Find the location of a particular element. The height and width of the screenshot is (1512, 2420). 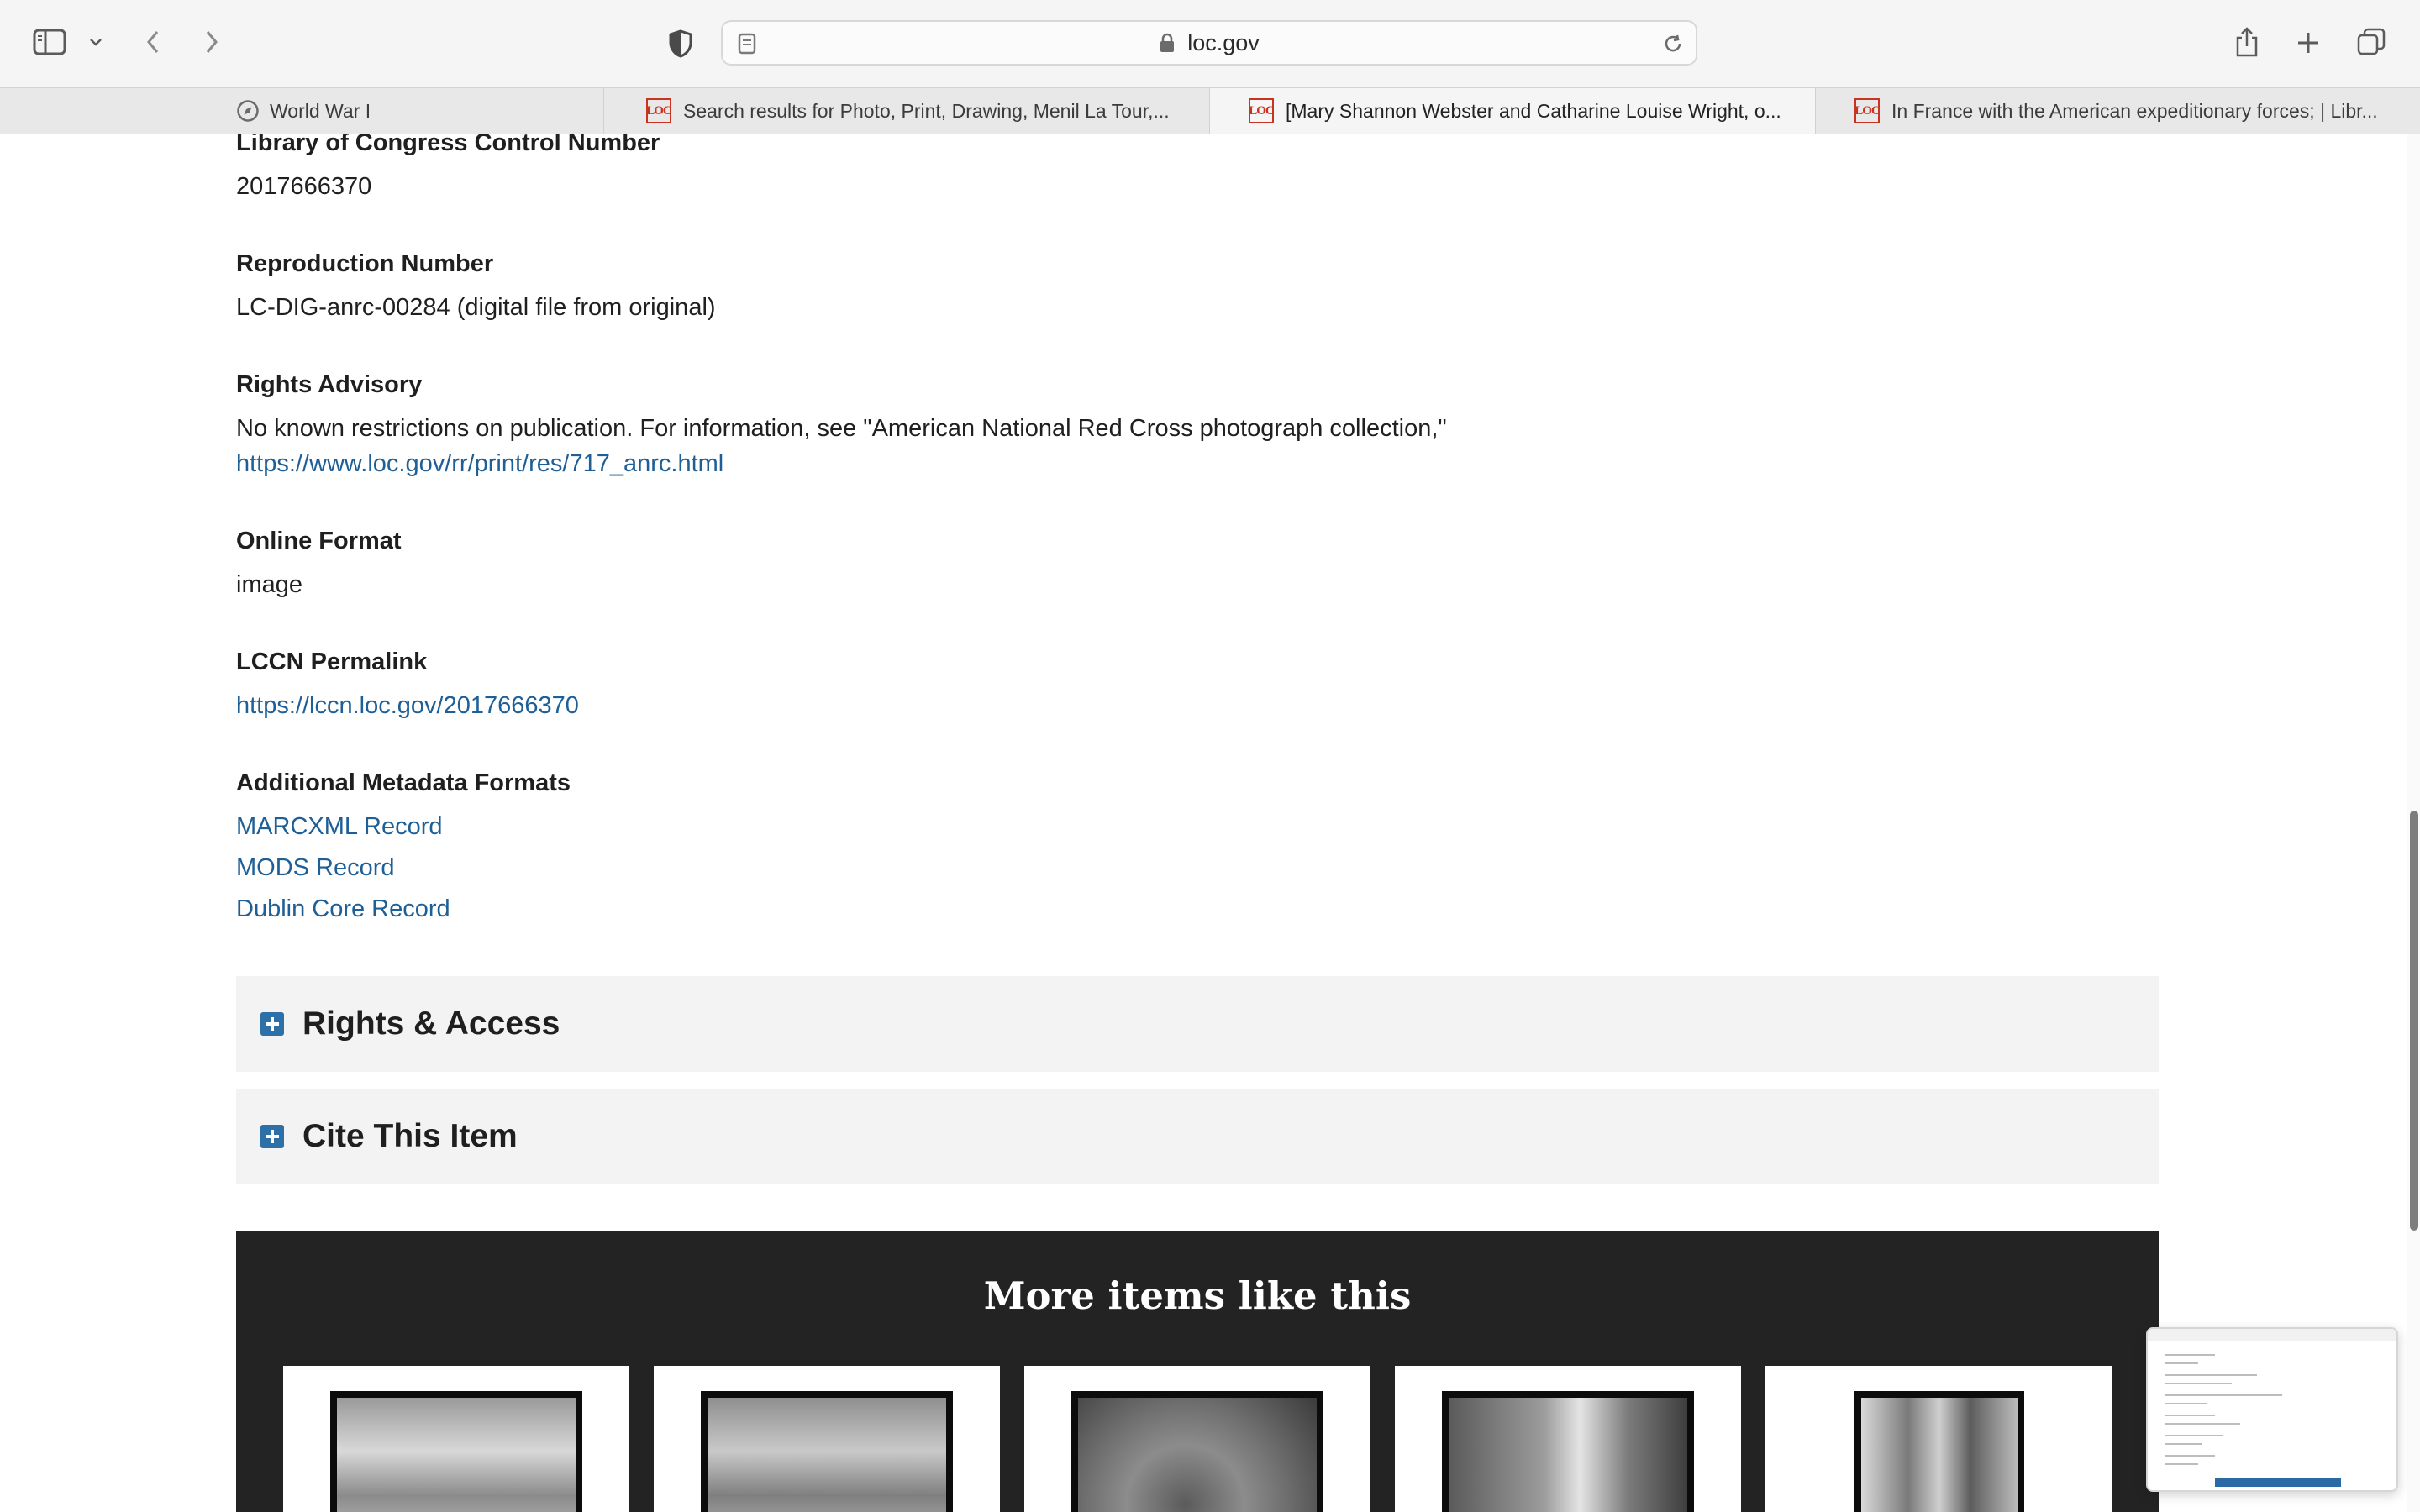

new-tab-button is located at coordinates (2308, 43).